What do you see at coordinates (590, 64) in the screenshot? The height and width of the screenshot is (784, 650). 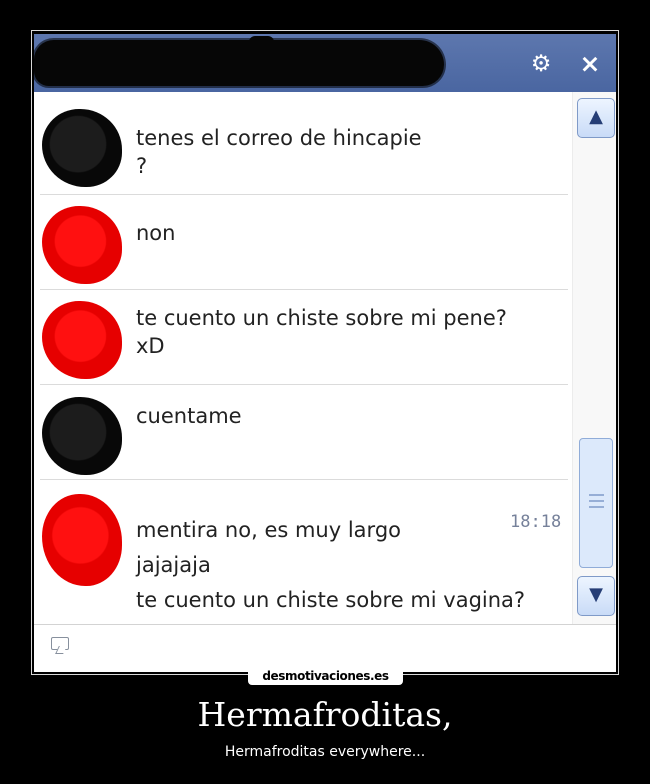 I see `close-icon: ×` at bounding box center [590, 64].